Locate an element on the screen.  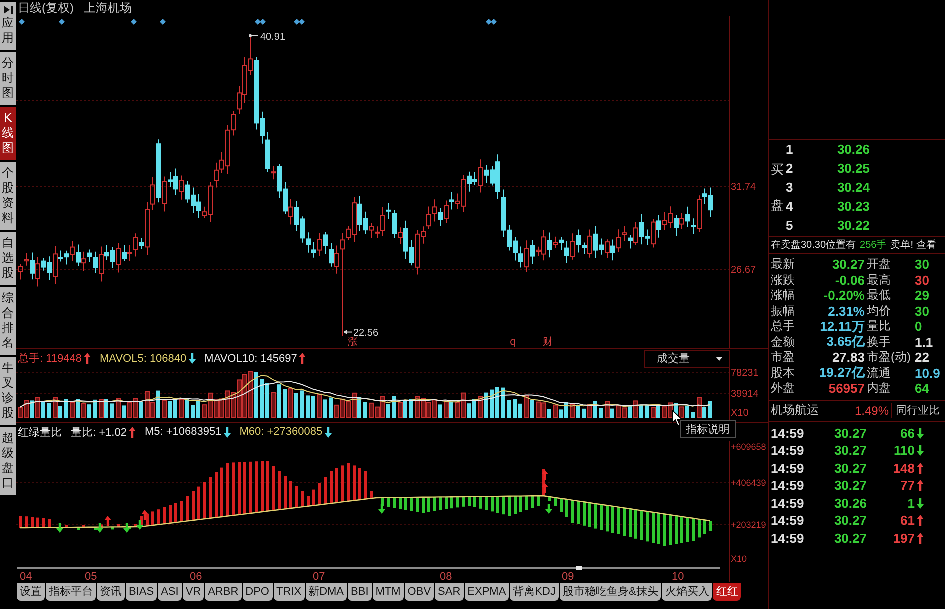
indicator-tab: 火焰买入 is located at coordinates (687, 592).